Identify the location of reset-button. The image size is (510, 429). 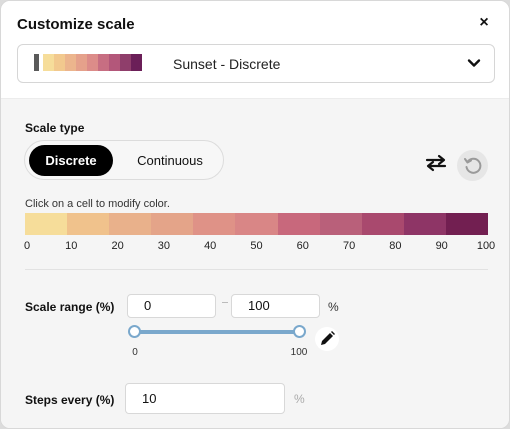
(472, 165).